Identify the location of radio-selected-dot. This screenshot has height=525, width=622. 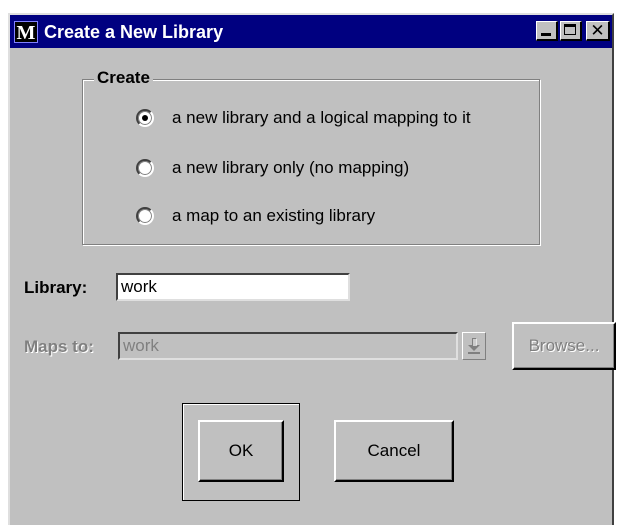
(145, 118).